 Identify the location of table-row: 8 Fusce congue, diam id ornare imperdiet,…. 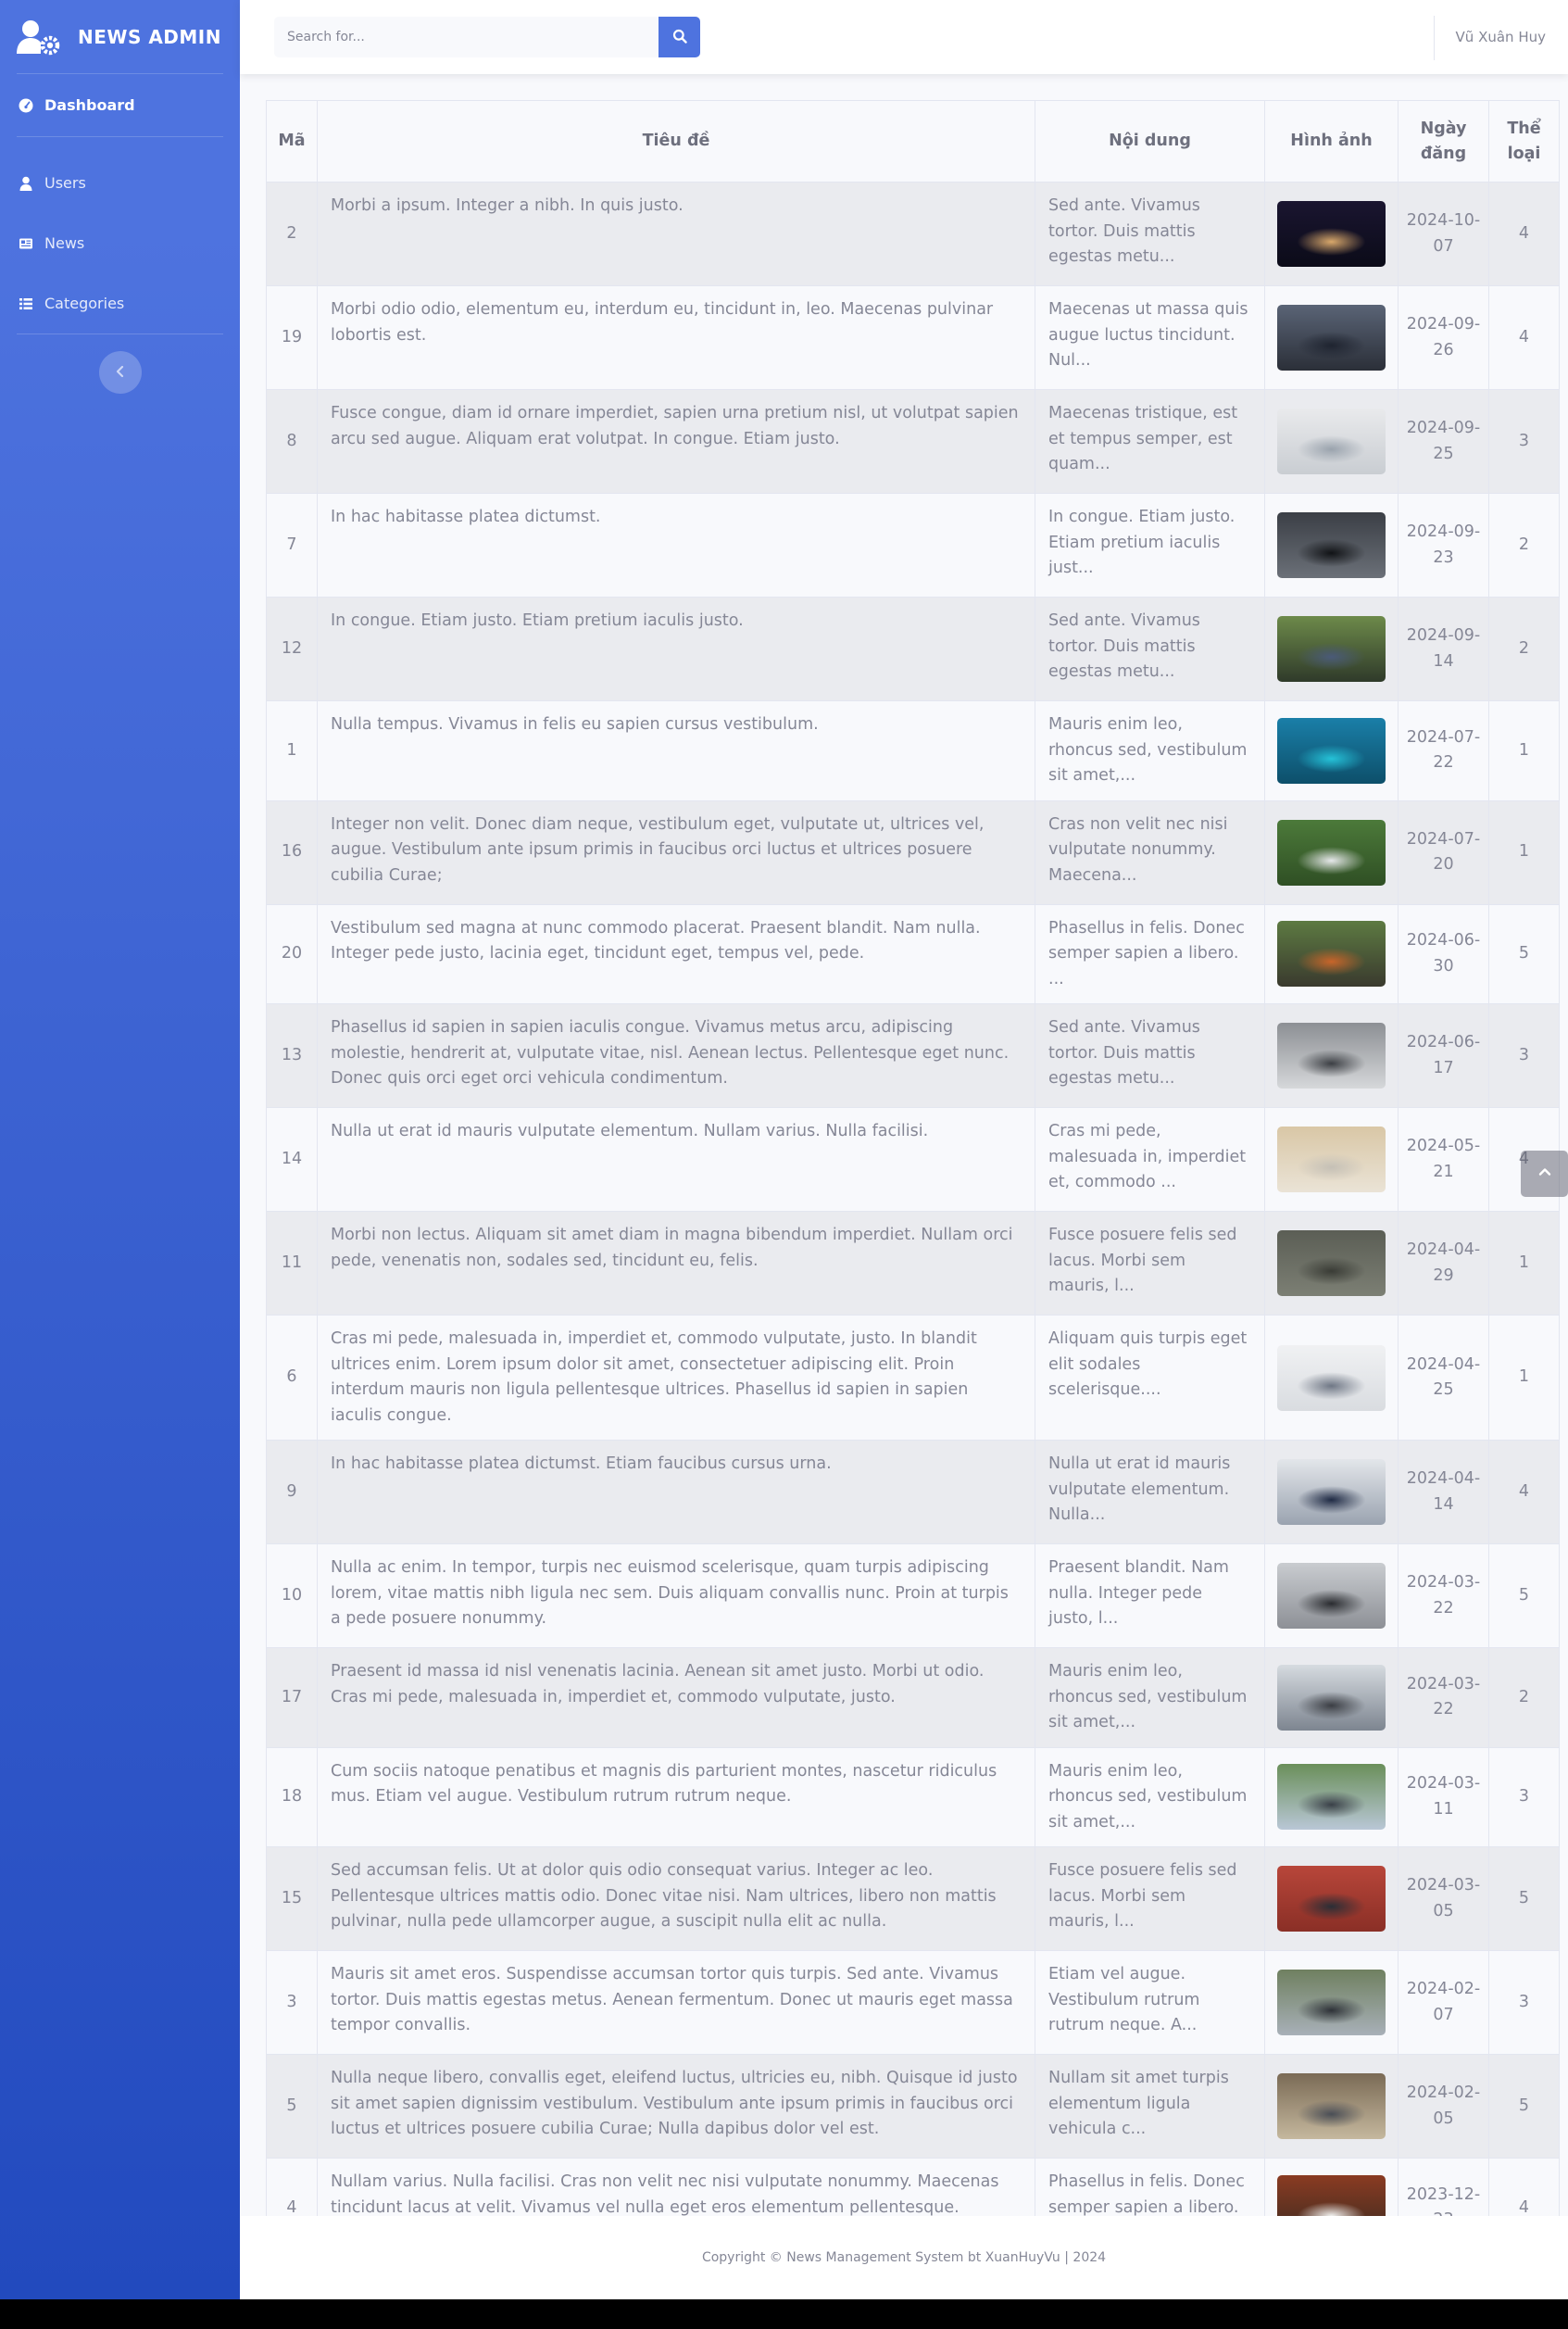
(913, 441).